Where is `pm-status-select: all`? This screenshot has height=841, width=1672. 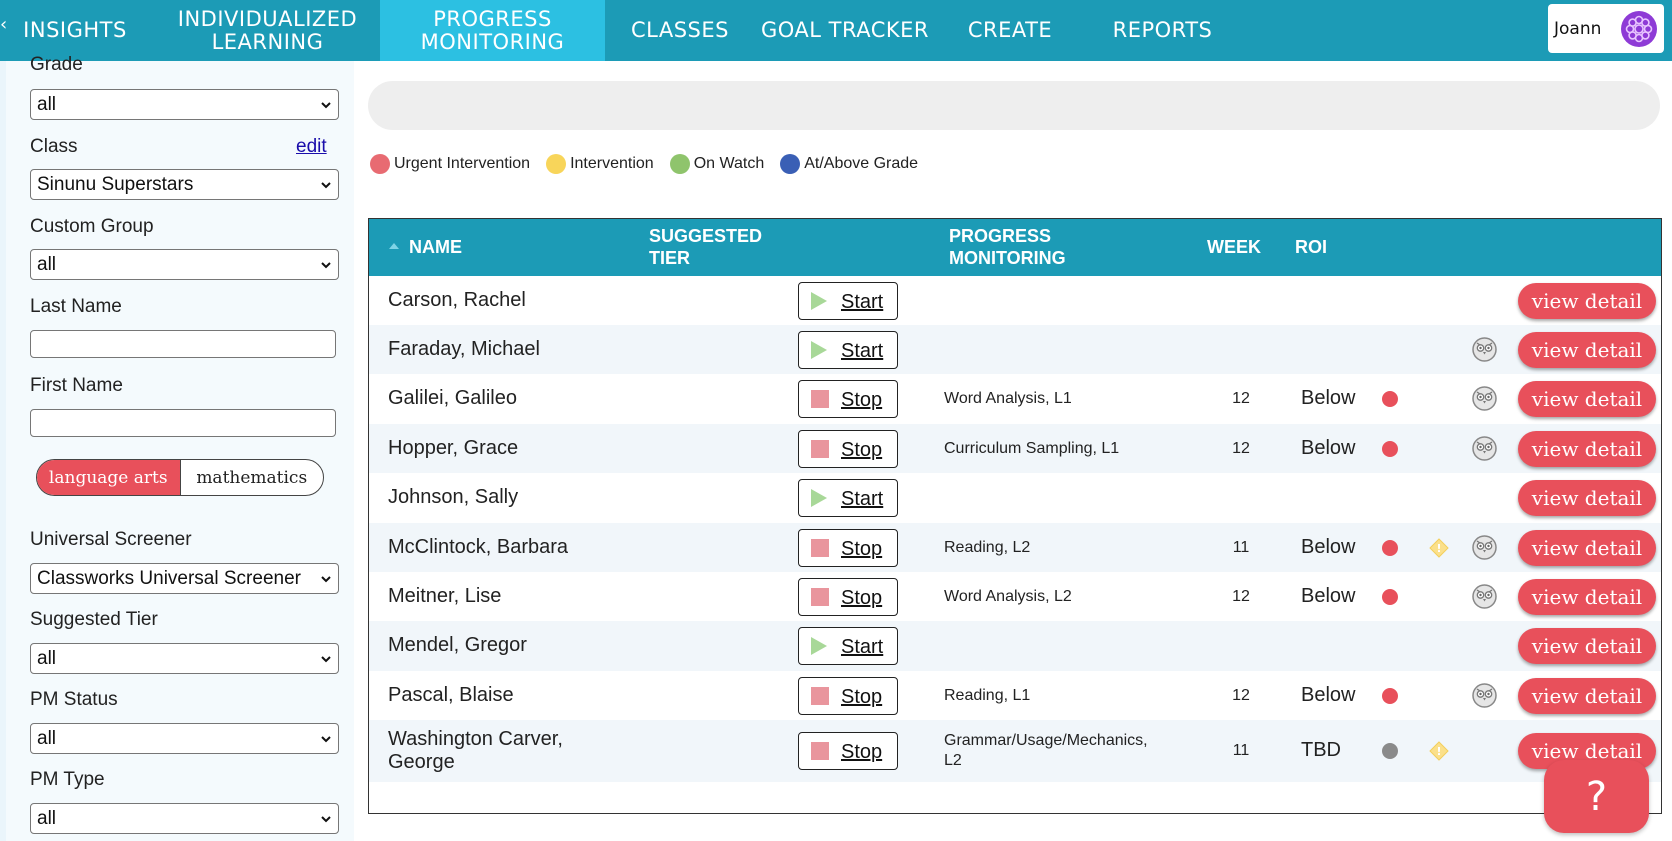 pm-status-select: all is located at coordinates (184, 738).